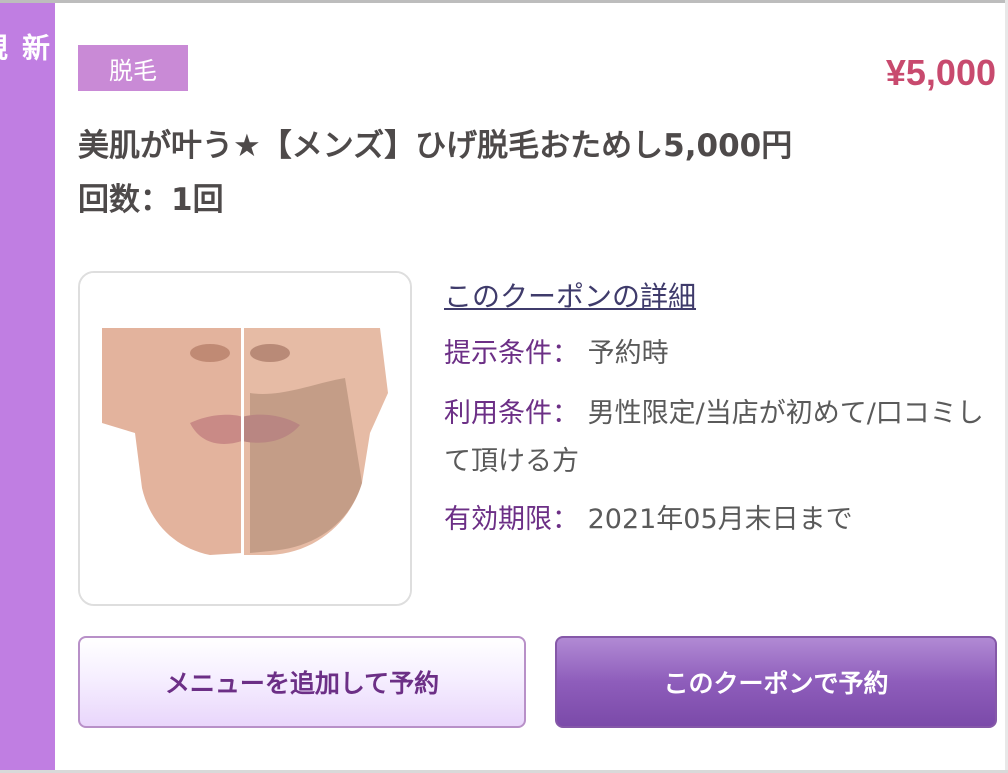 The image size is (1008, 773). I want to click on new-label: 新規, so click(27, 48).